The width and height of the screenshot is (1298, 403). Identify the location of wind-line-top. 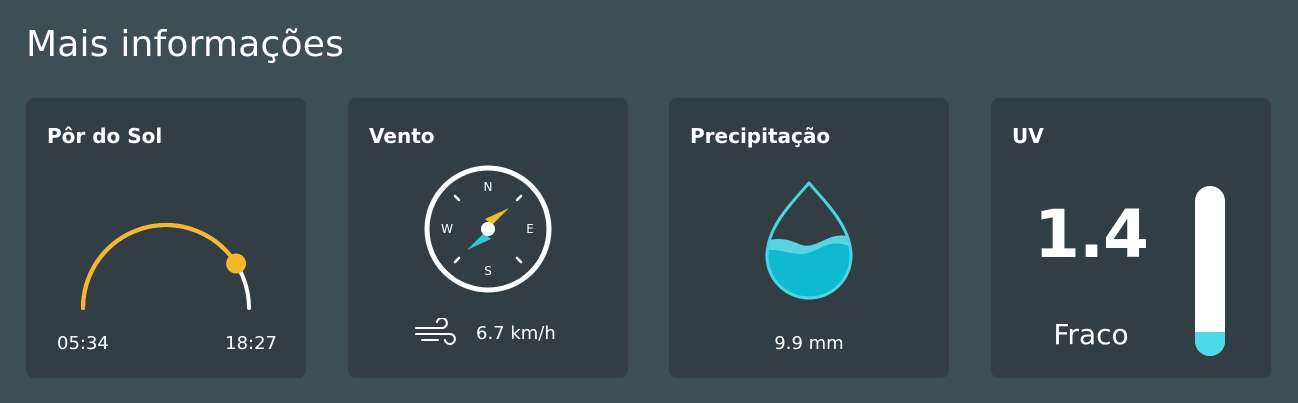
(431, 323).